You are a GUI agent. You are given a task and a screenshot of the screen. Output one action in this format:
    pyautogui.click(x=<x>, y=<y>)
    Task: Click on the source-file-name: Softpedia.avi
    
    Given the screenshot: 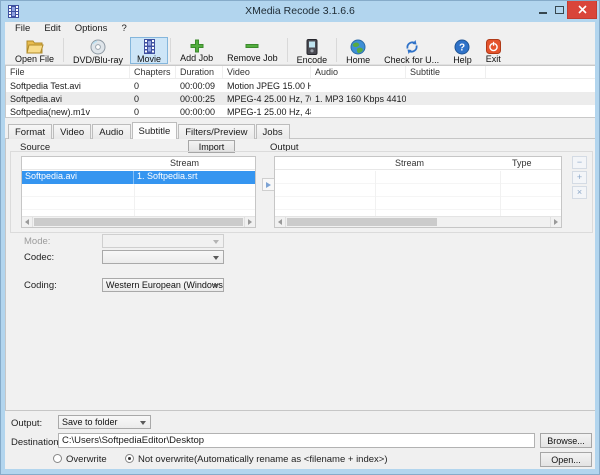 What is the action you would take?
    pyautogui.click(x=78, y=177)
    